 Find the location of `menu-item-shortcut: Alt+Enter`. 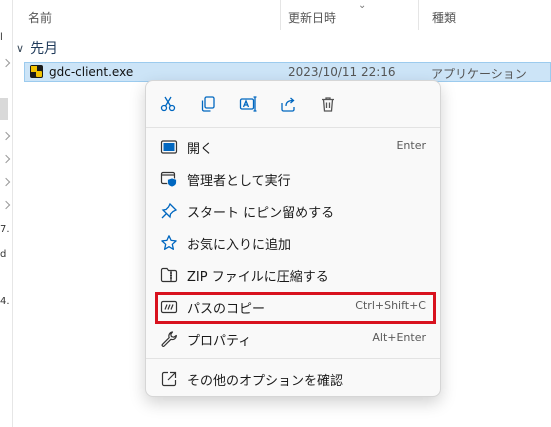

menu-item-shortcut: Alt+Enter is located at coordinates (399, 337).